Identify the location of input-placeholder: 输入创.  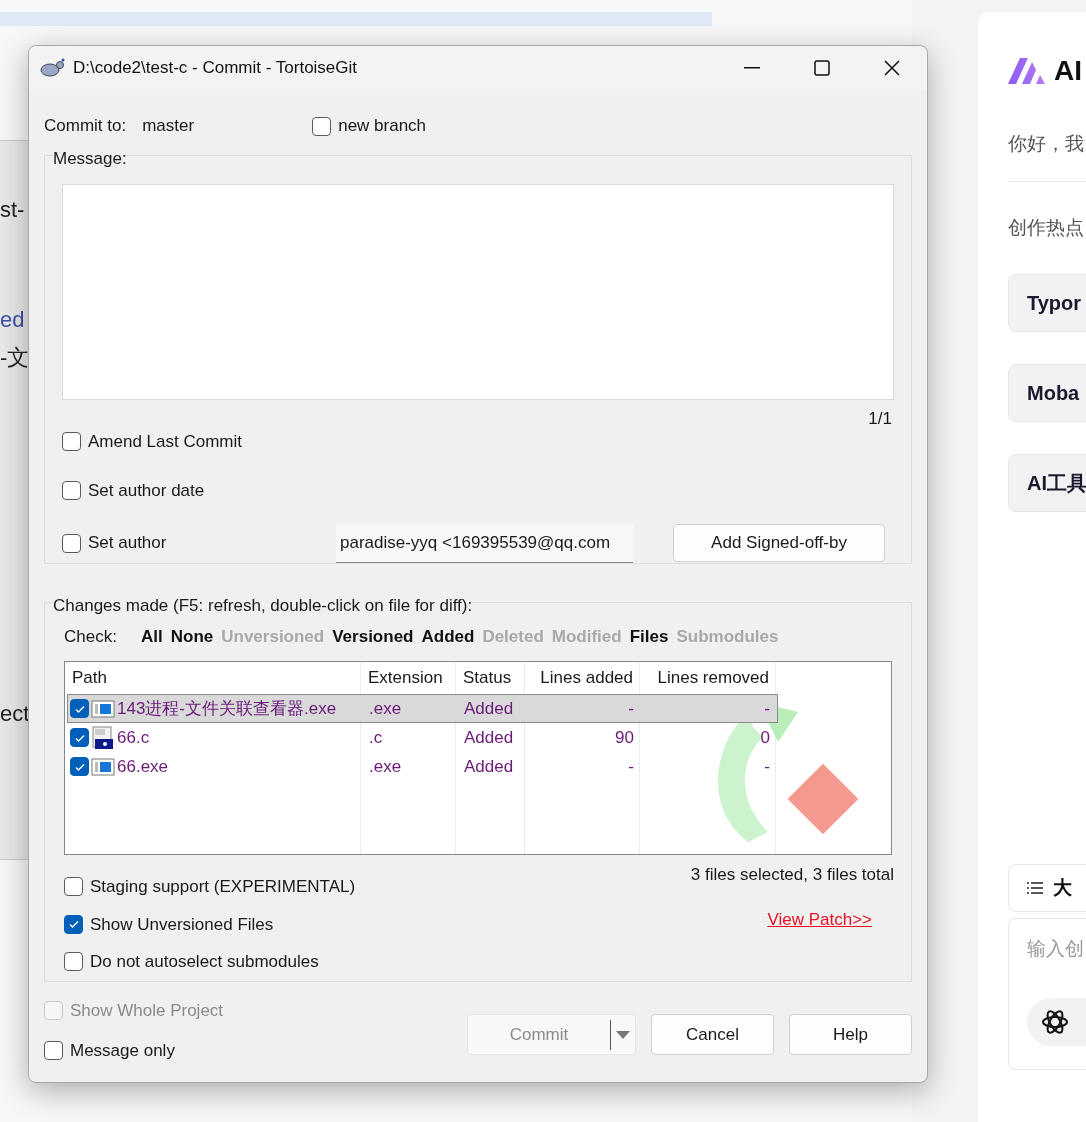
(1056, 949).